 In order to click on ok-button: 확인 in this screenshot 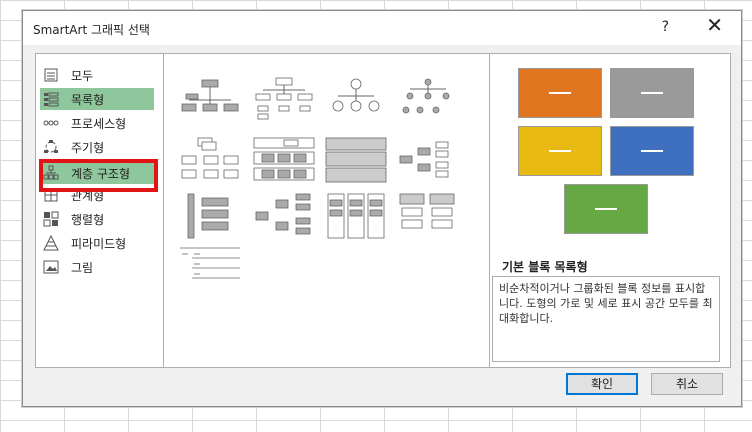, I will do `click(602, 384)`.